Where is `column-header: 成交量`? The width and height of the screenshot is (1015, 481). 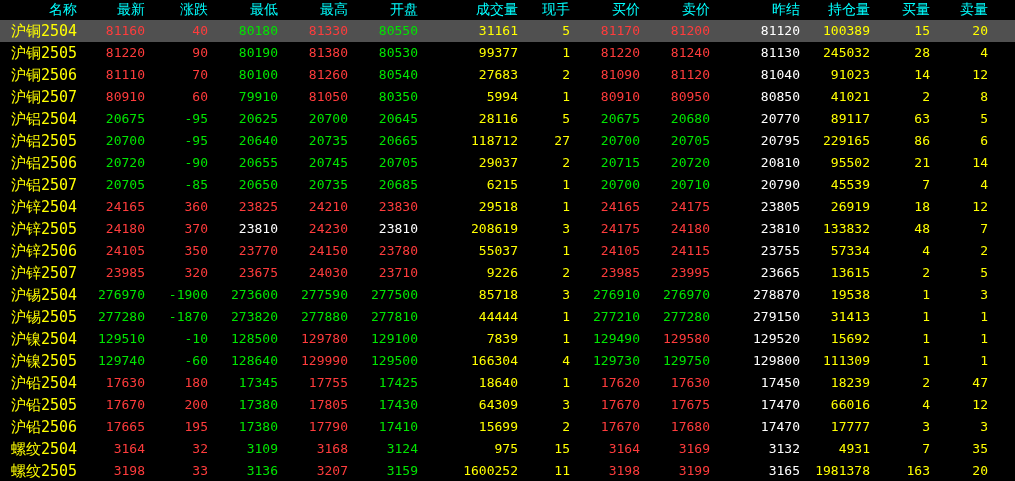
column-header: 成交量 is located at coordinates (497, 10).